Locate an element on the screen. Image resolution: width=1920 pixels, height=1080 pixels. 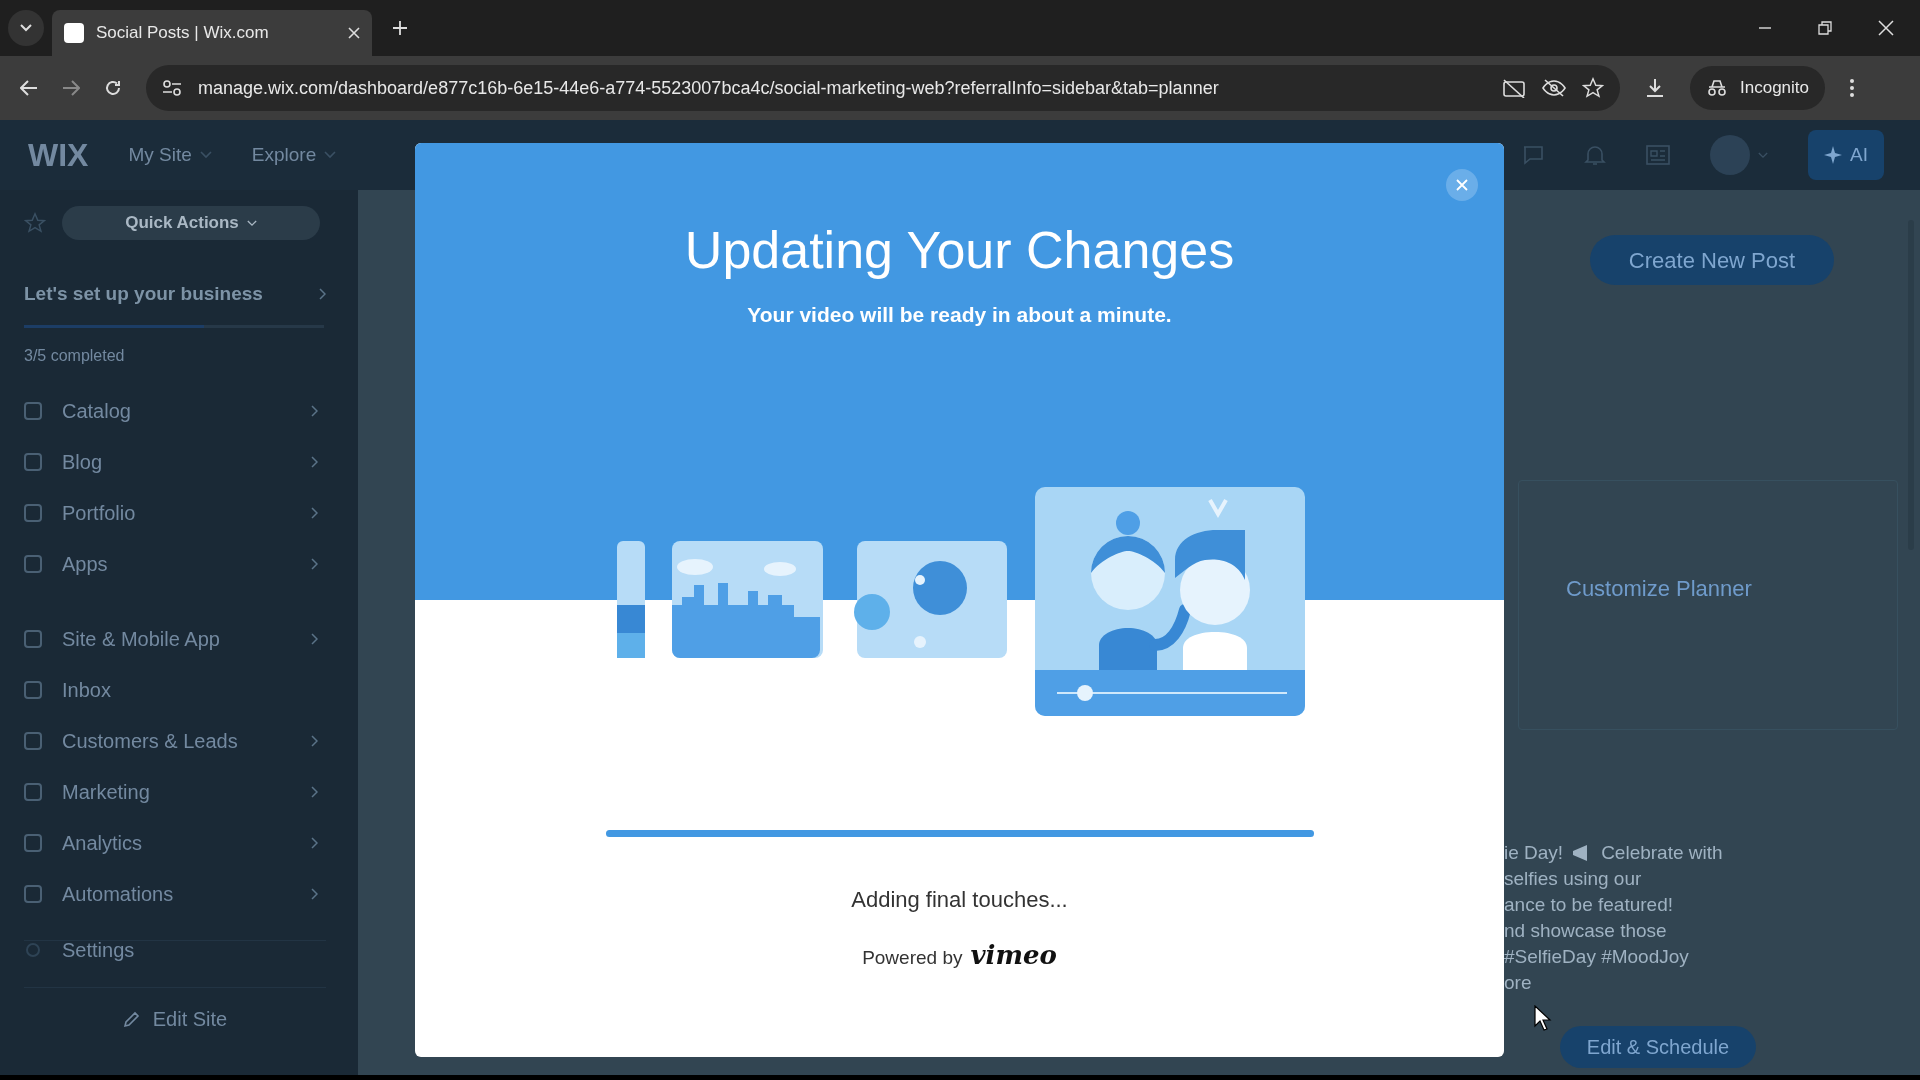
cursor-icon is located at coordinates (1543, 1018).